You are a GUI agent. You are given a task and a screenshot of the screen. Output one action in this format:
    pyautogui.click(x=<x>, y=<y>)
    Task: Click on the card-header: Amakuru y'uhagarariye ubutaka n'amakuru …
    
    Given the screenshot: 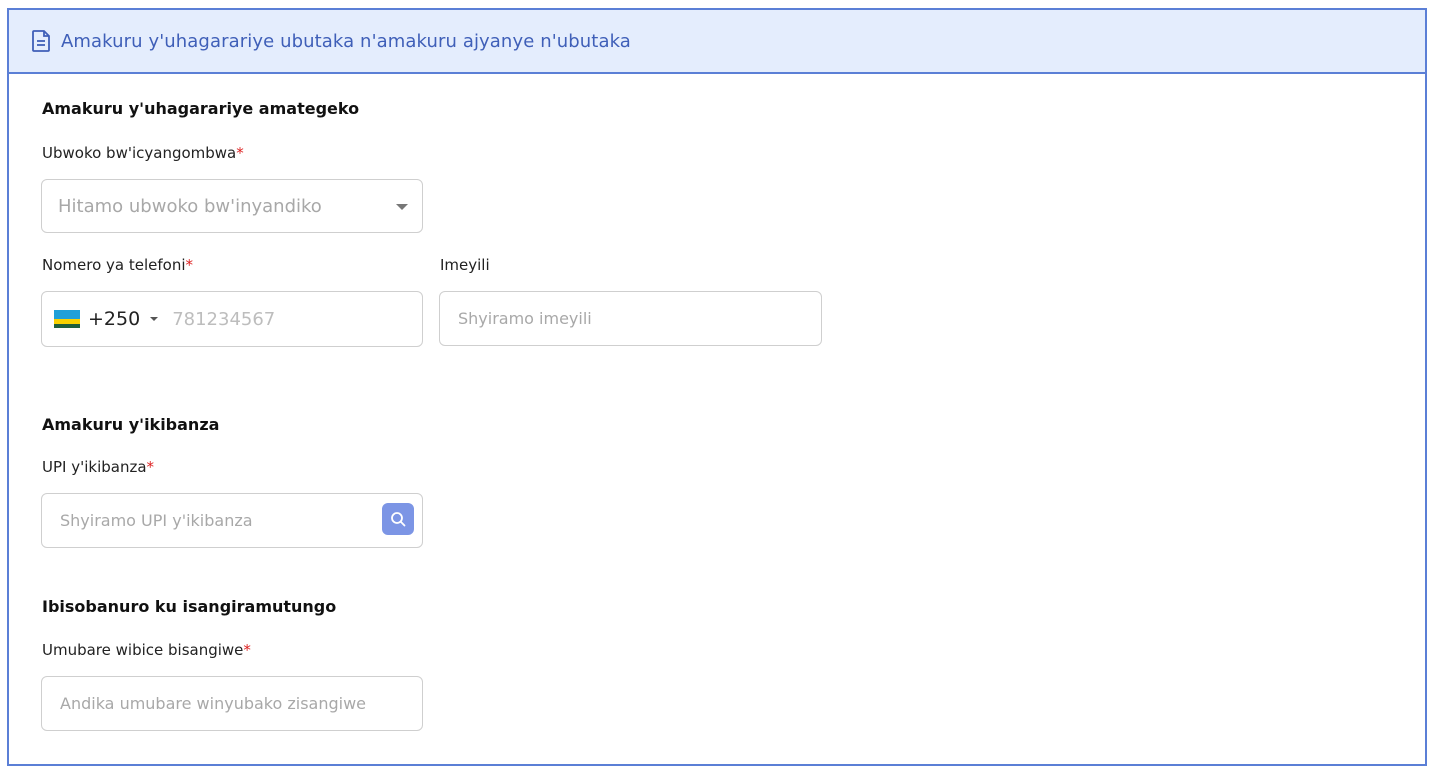 What is the action you would take?
    pyautogui.click(x=717, y=42)
    